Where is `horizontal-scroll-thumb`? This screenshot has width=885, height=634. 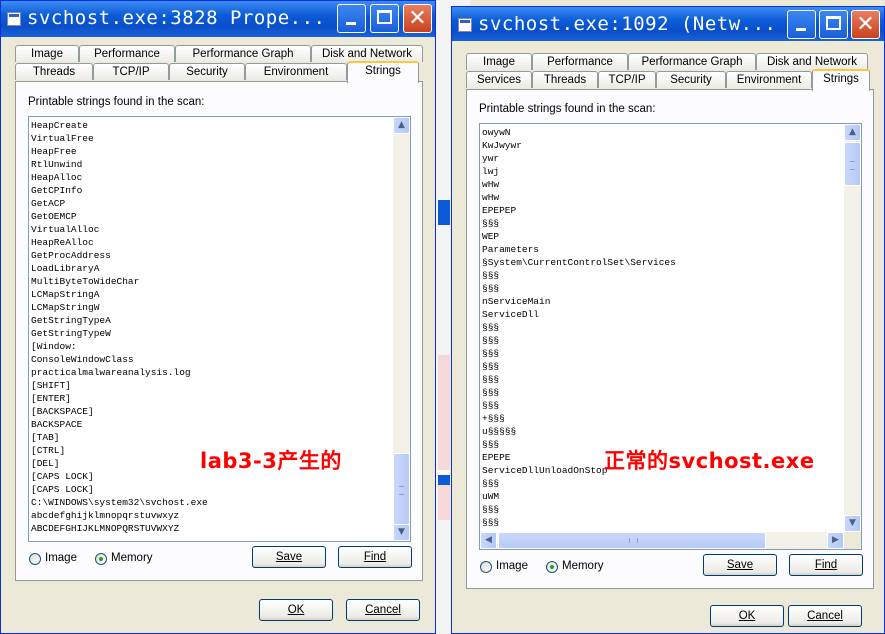
horizontal-scroll-thumb is located at coordinates (632, 540).